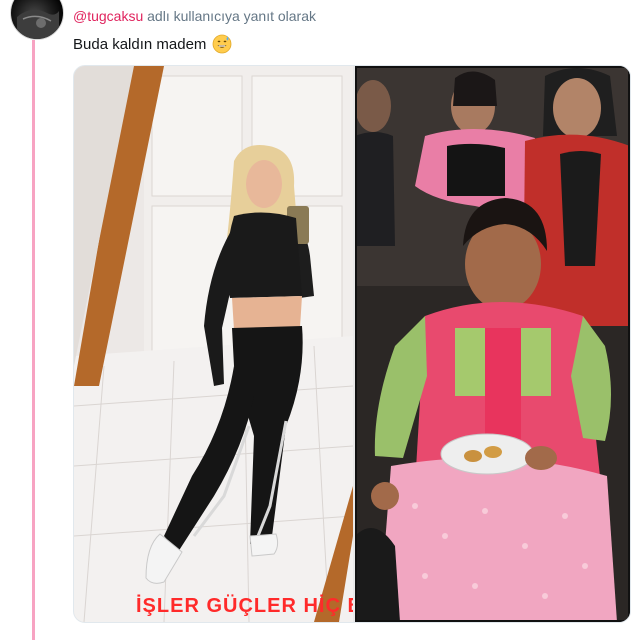  I want to click on thread-connector-line, so click(33, 340).